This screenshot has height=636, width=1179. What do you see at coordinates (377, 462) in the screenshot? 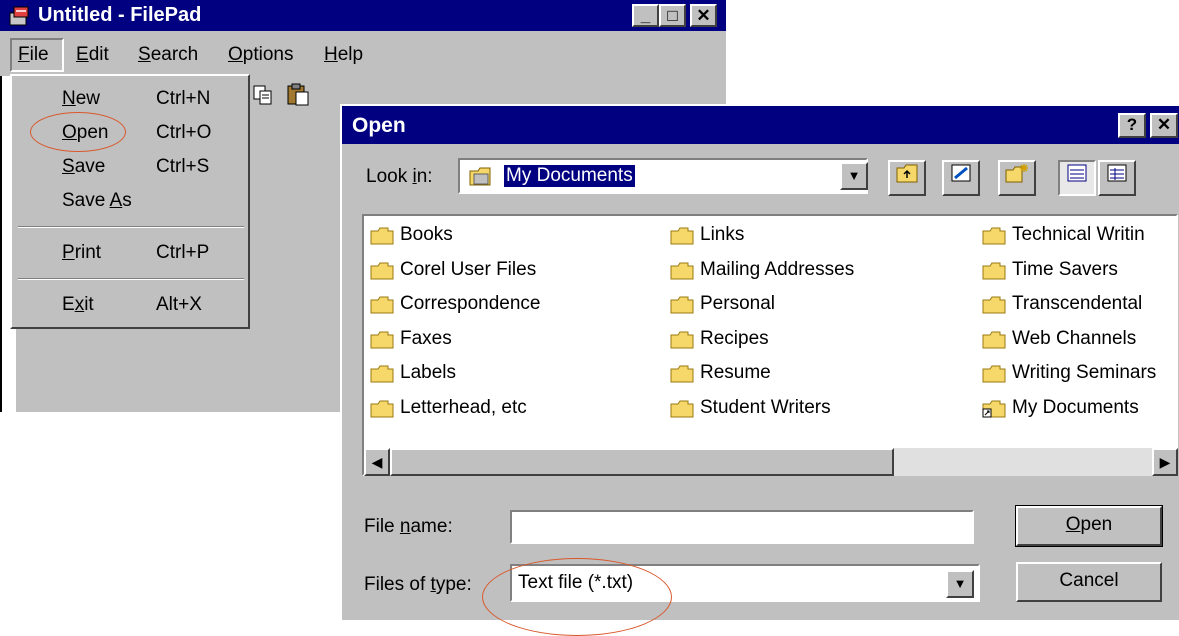
I see `scroll-left-button: ◀` at bounding box center [377, 462].